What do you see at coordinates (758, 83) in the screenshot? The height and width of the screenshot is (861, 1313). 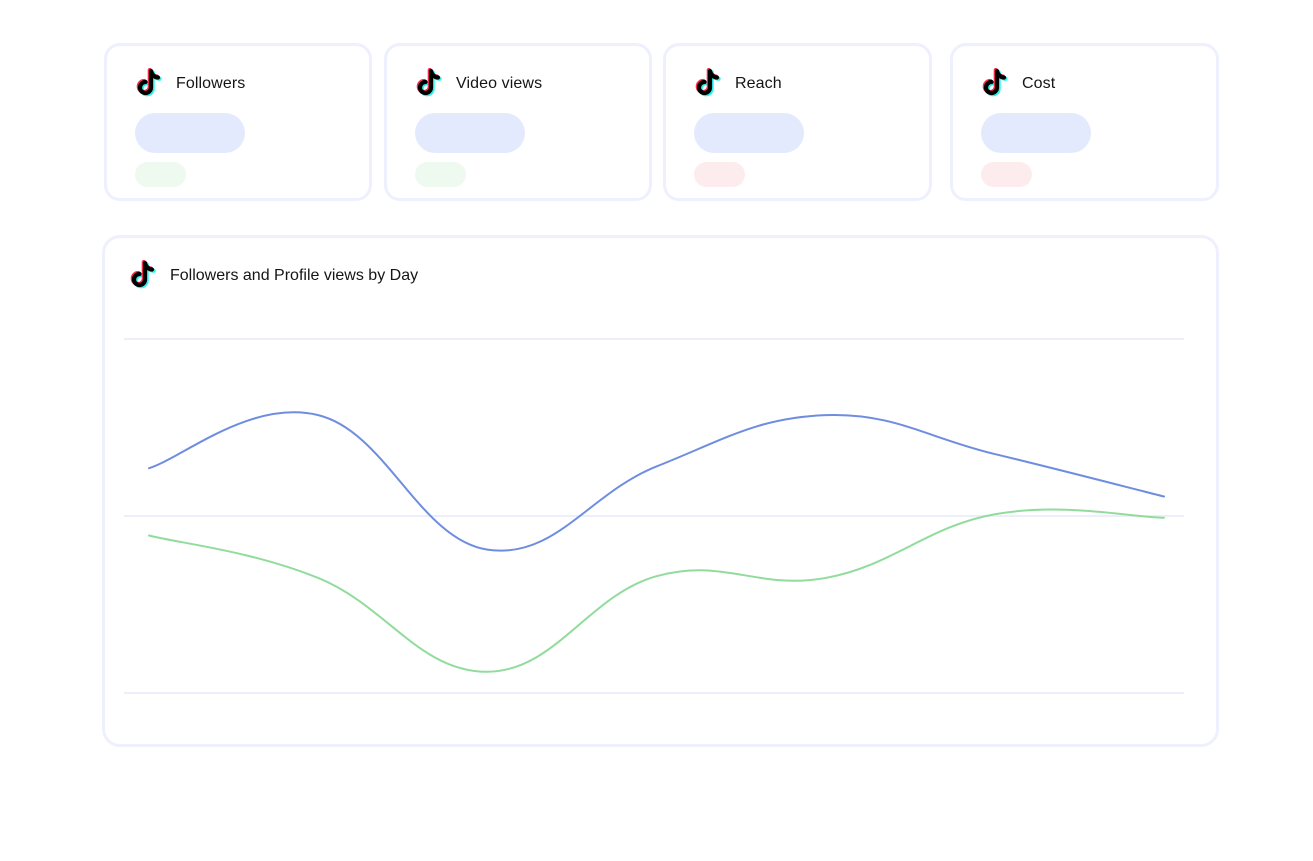 I see `kpi-card-title: Reach` at bounding box center [758, 83].